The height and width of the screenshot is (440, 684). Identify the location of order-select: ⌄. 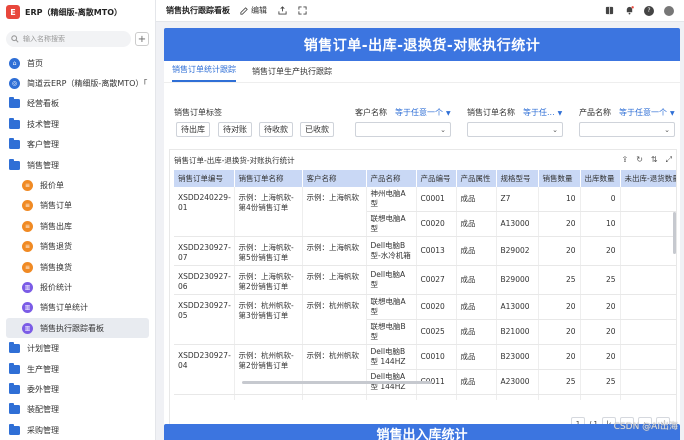
(515, 129).